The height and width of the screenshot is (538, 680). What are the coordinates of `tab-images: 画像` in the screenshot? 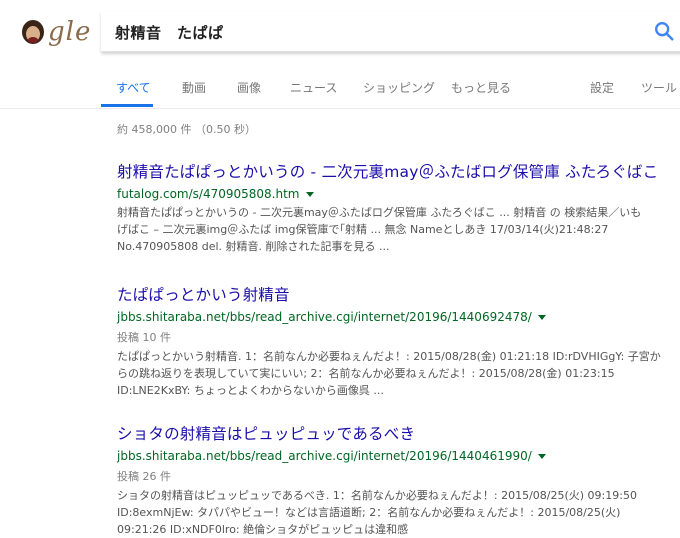 It's located at (249, 87).